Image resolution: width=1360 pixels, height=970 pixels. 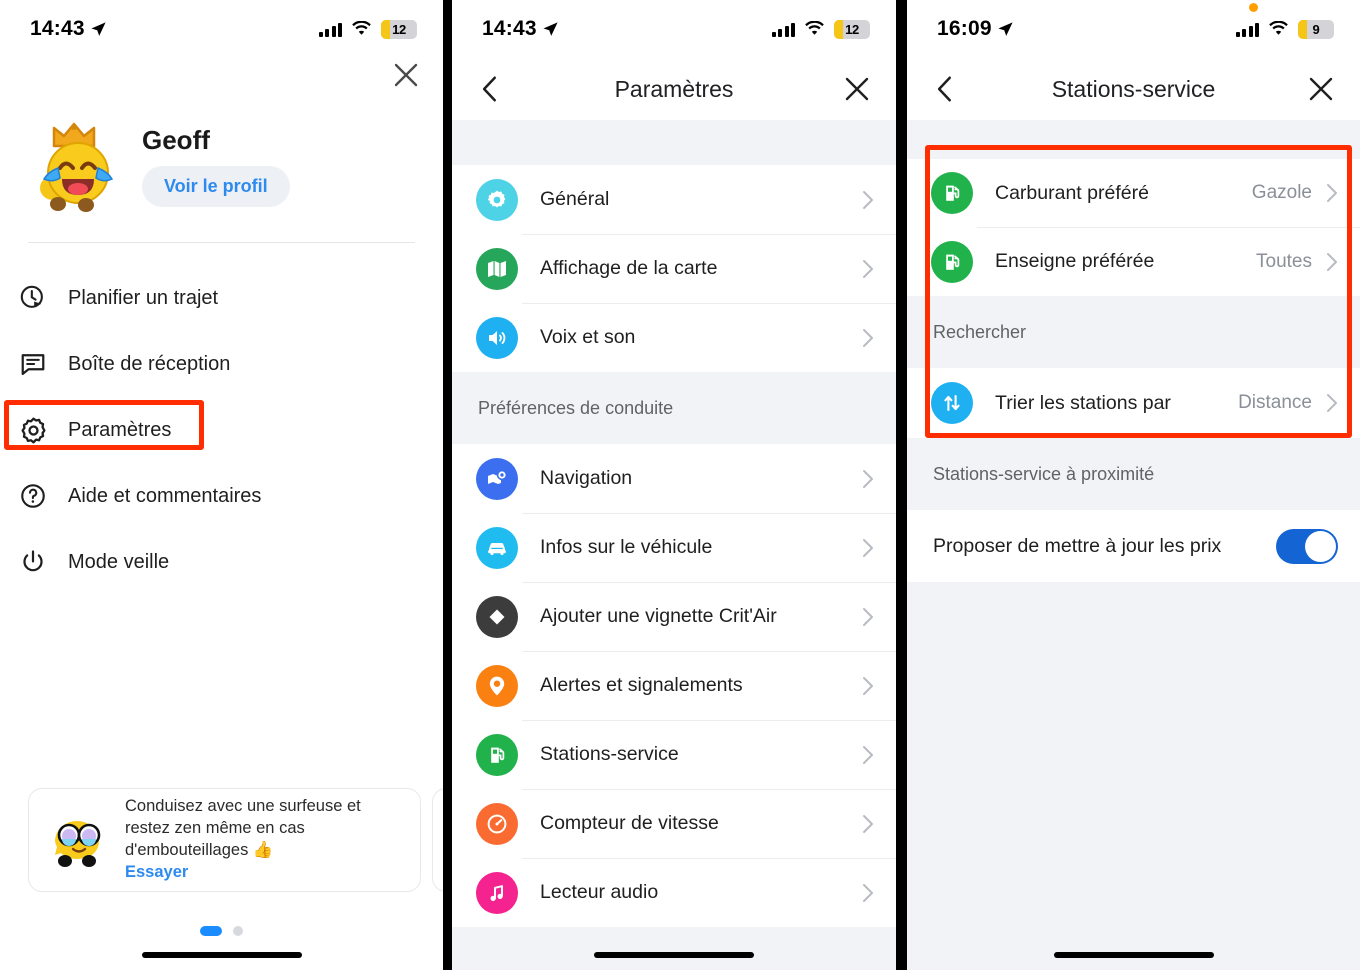 What do you see at coordinates (674, 892) in the screenshot?
I see `settings-row-audio-player: Lecteur audio` at bounding box center [674, 892].